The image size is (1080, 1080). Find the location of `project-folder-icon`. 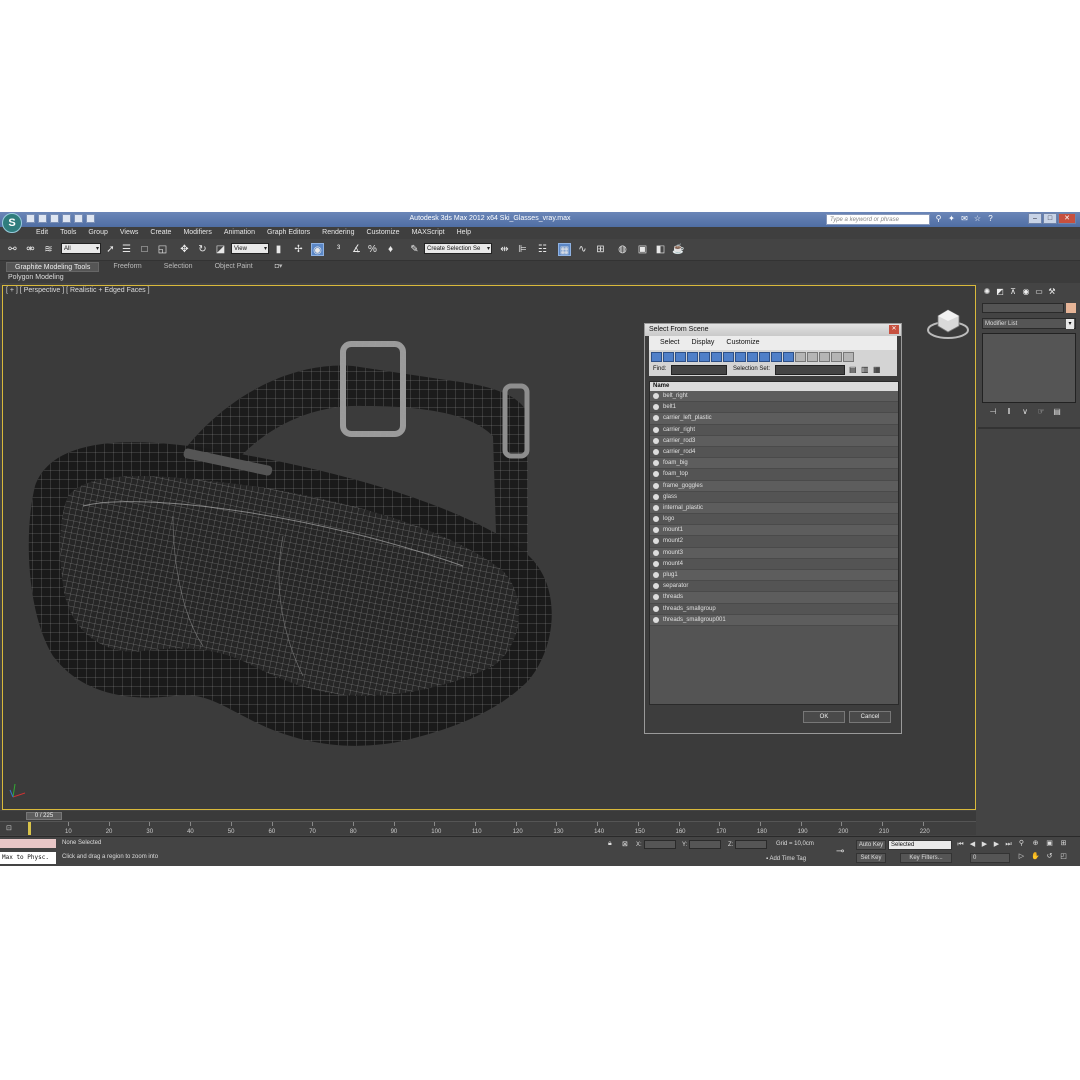

project-folder-icon is located at coordinates (90, 218).